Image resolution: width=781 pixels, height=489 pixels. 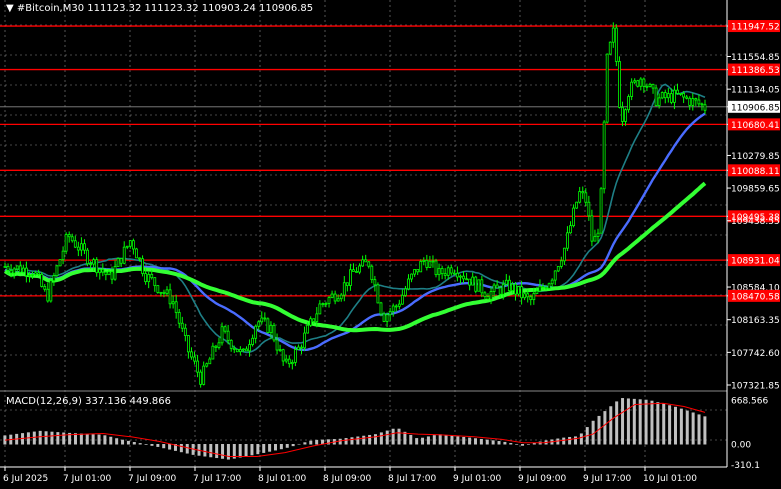 I want to click on macd-axis-label: 0.00, so click(x=741, y=446).